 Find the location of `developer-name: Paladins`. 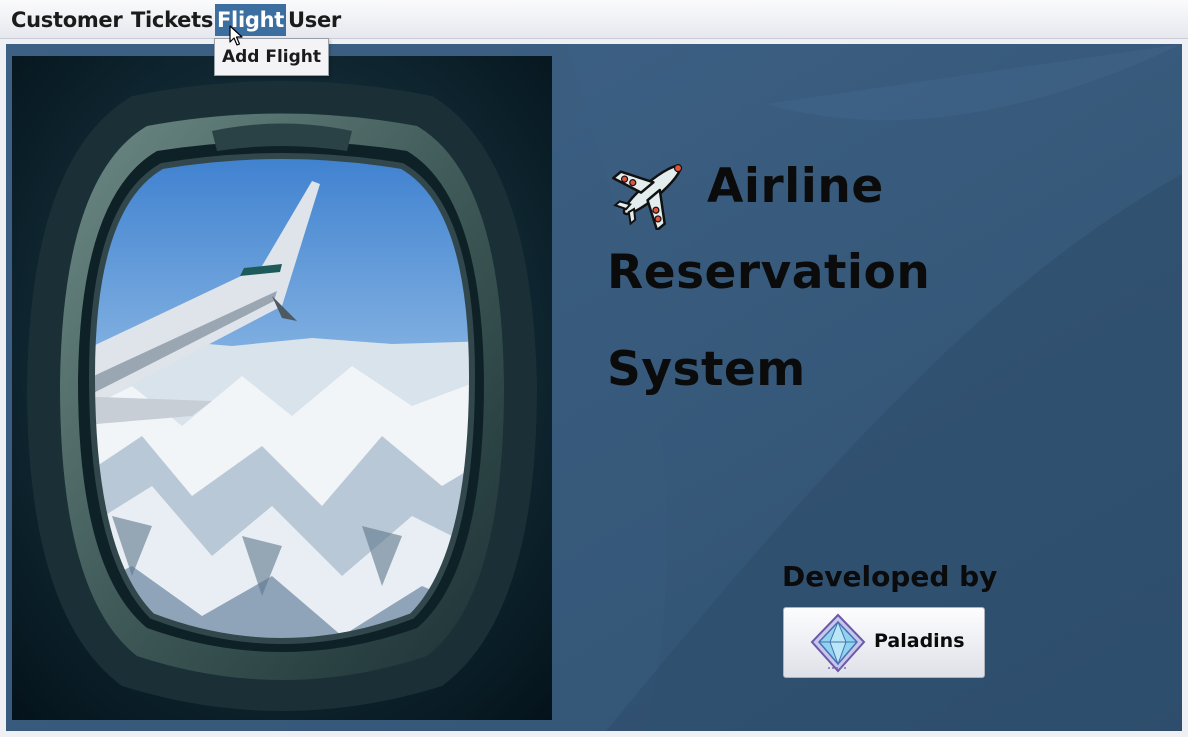

developer-name: Paladins is located at coordinates (919, 641).